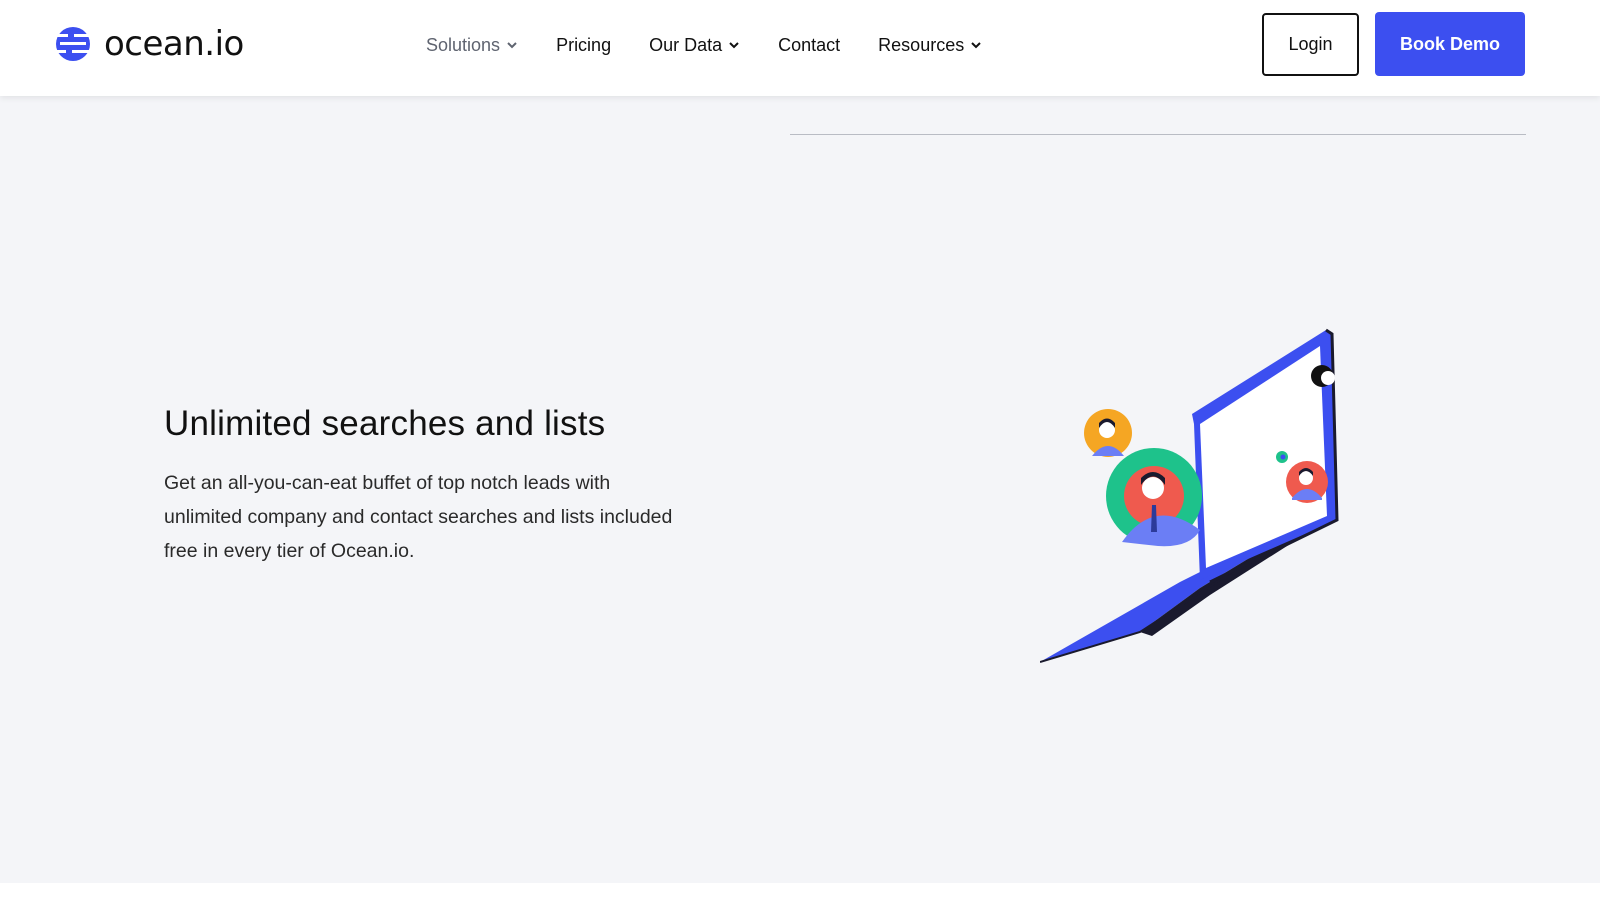  I want to click on feature-title: Unlimited searches and lists, so click(385, 423).